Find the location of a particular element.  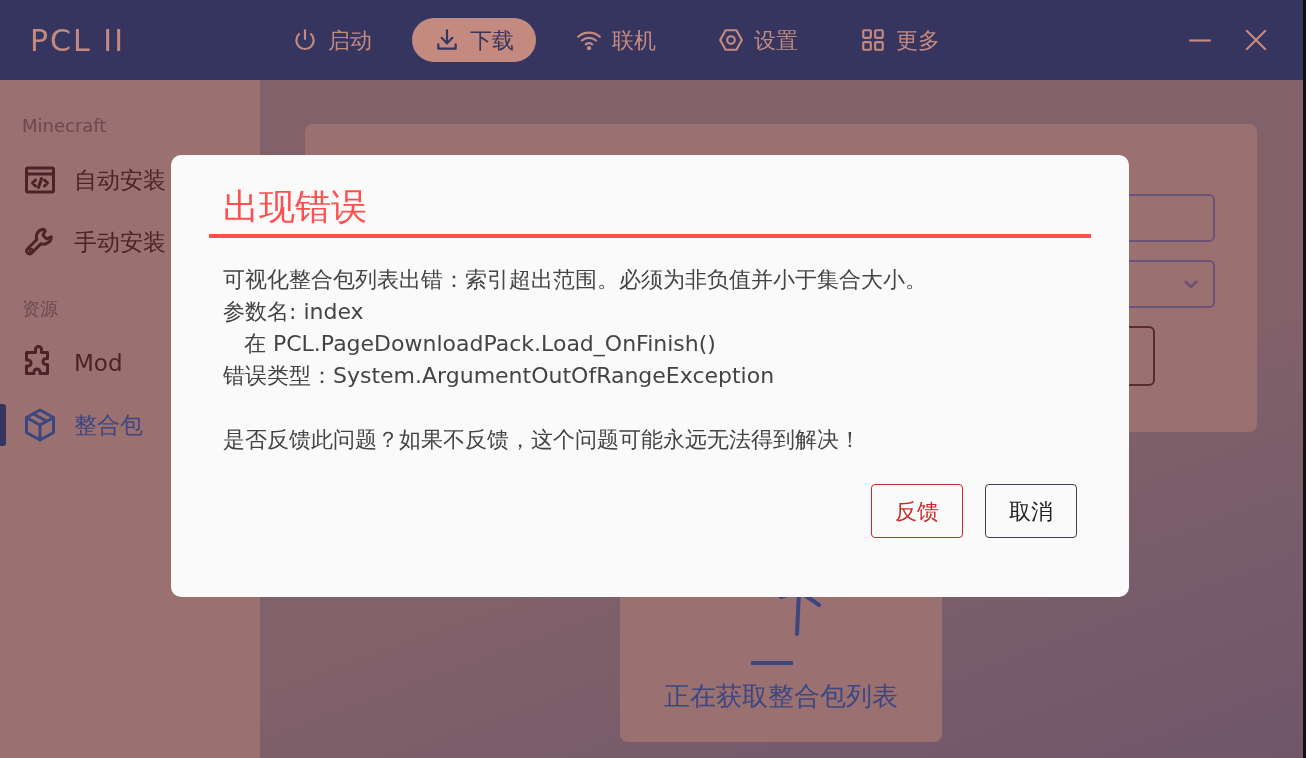

minimize-icon is located at coordinates (1200, 40).